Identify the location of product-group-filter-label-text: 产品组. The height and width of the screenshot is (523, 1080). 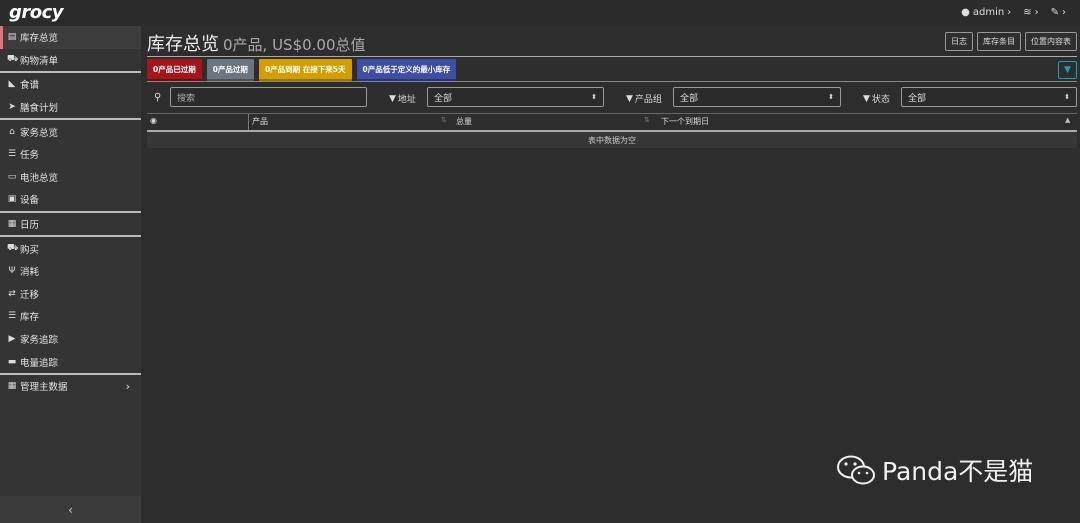
(648, 100).